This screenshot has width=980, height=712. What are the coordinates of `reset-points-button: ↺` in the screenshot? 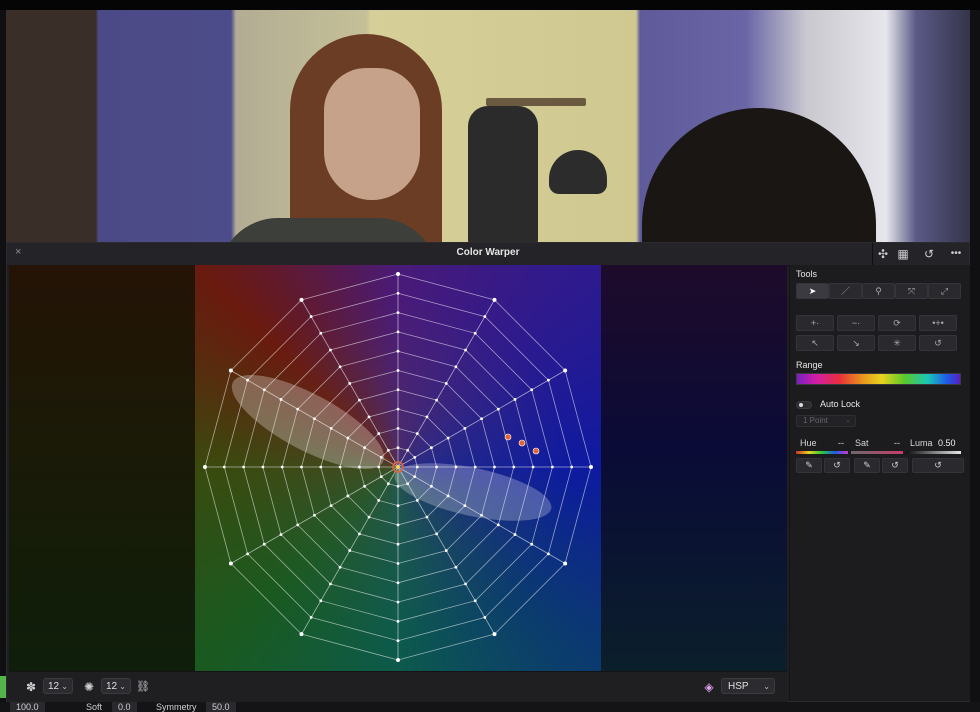 It's located at (938, 343).